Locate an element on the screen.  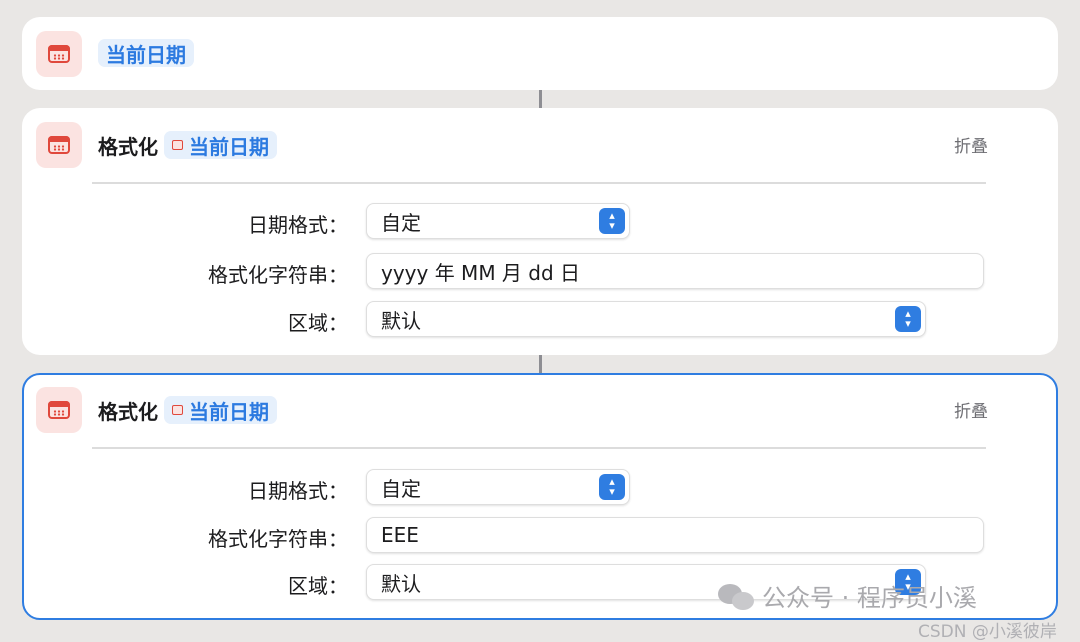
current-date-action: 当前日期 is located at coordinates (540, 53).